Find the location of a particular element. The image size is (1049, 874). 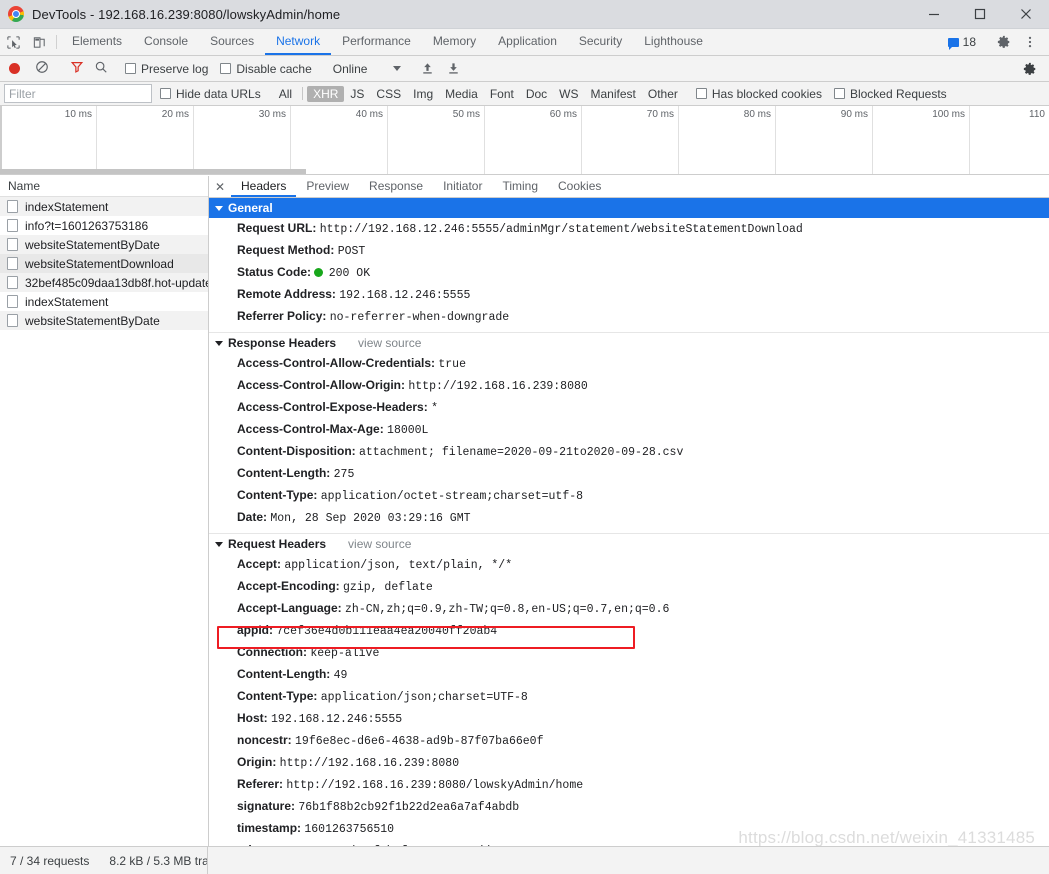

request-name: websiteStatementByDate is located at coordinates (92, 320).